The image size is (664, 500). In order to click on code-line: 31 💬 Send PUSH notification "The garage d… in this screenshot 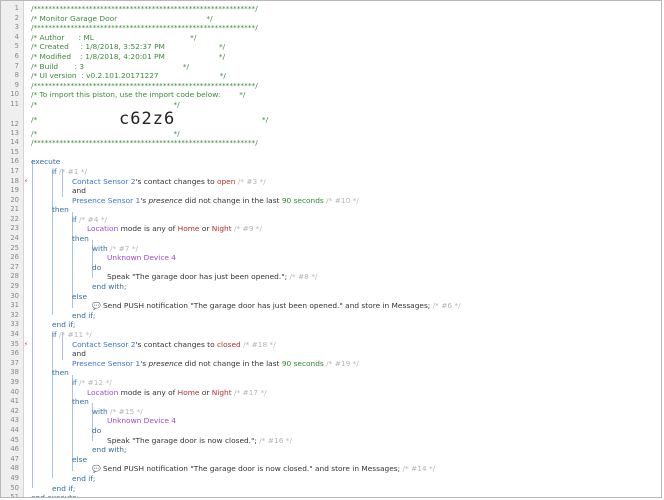, I will do `click(331, 306)`.